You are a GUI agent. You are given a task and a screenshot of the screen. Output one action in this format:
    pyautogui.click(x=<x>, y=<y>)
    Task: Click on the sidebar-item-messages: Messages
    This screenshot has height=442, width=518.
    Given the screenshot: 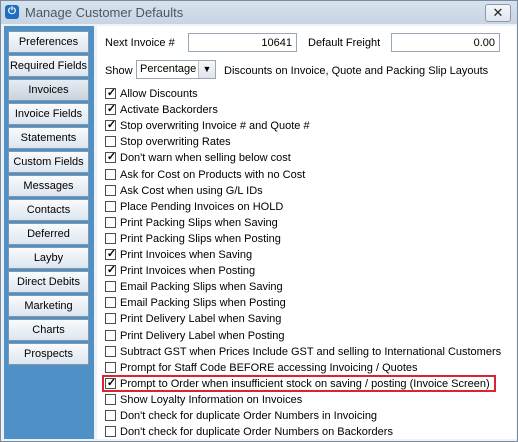 What is the action you would take?
    pyautogui.click(x=48, y=186)
    